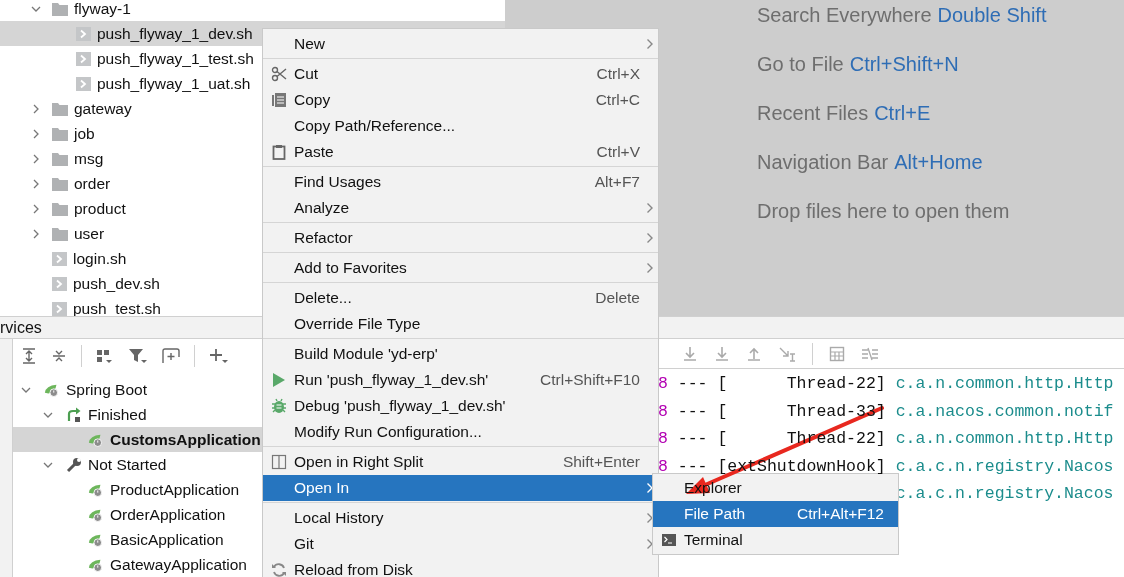 This screenshot has height=577, width=1124. I want to click on copy-icon, so click(278, 99).